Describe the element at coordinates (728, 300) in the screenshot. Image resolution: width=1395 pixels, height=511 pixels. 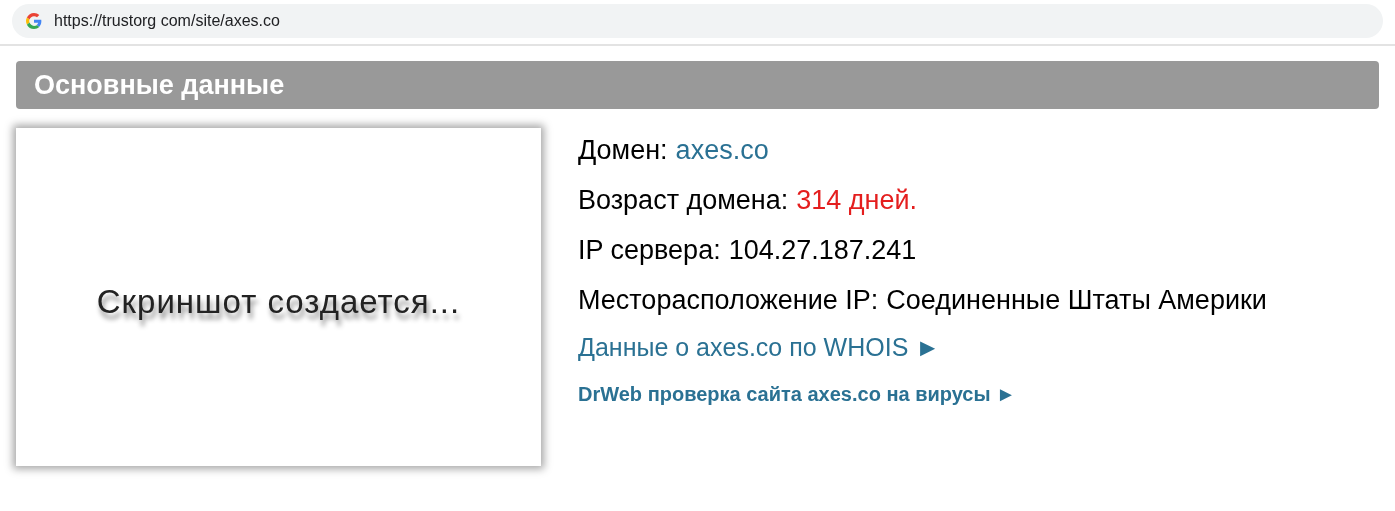
I see `field-label: Месторасположение IP:` at that location.